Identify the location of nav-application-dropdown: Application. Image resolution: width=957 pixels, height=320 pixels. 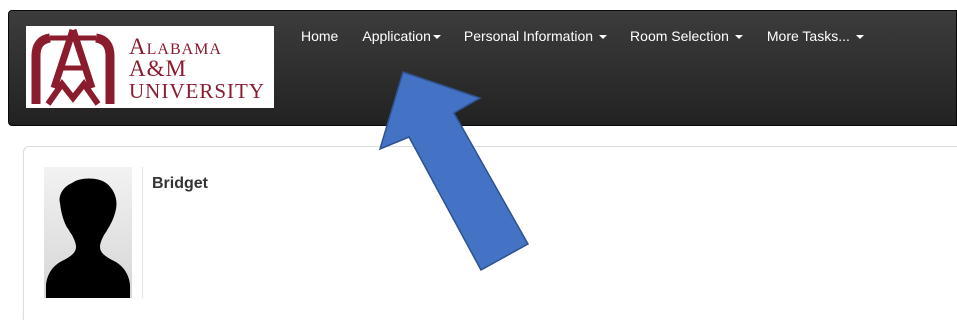
(401, 36).